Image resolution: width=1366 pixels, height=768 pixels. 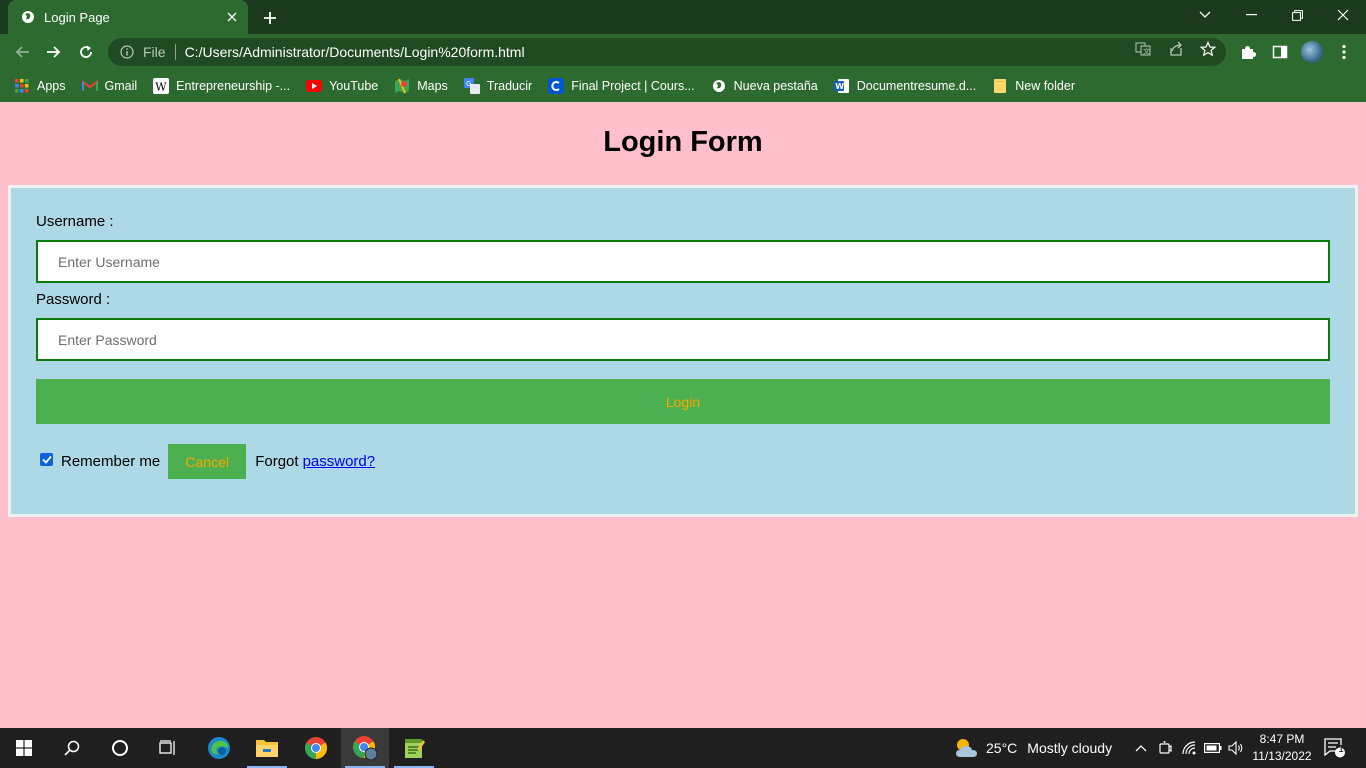 I want to click on remember-me-label: Remember me, so click(x=111, y=461).